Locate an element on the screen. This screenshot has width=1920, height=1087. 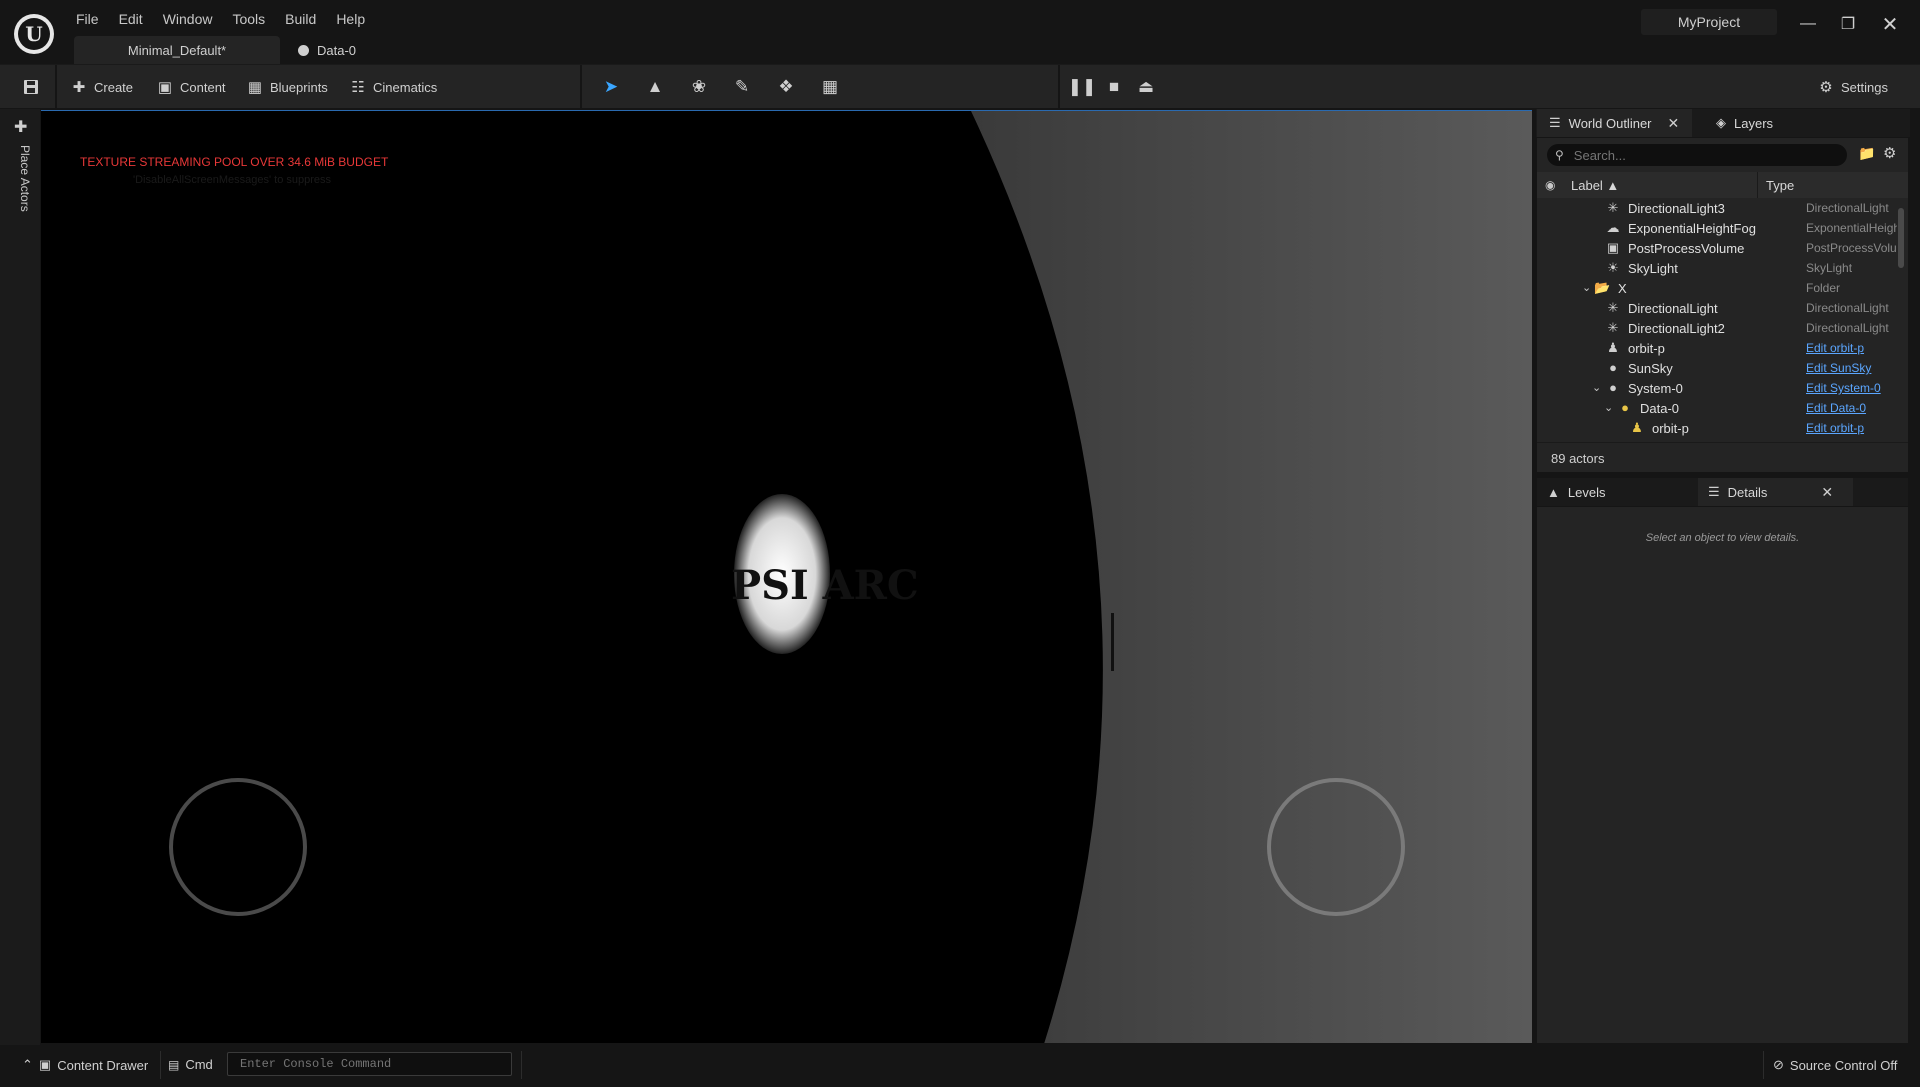
edit-link: Edit System-0 is located at coordinates (1851, 388).